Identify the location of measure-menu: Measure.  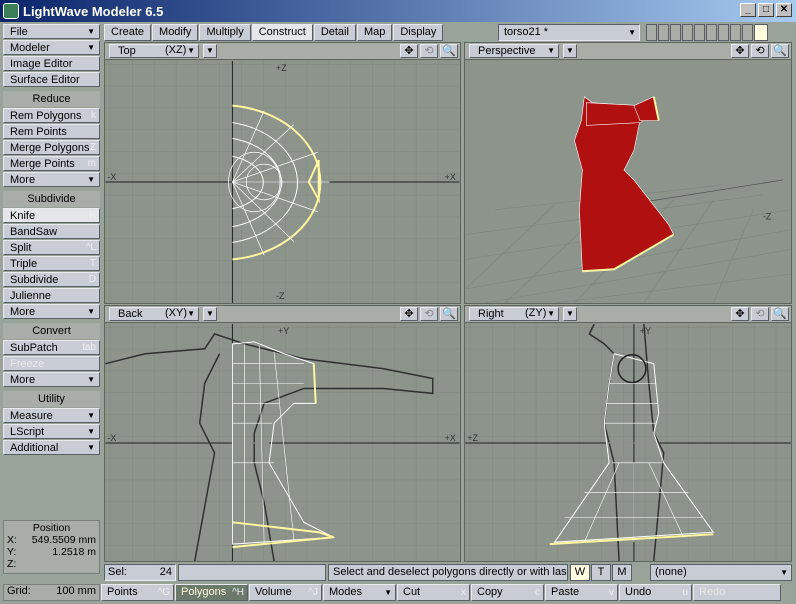
(51, 415).